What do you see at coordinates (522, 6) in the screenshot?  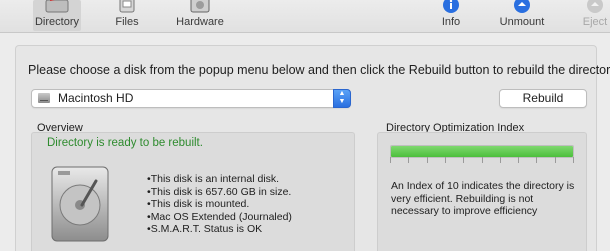 I see `unmount-icon` at bounding box center [522, 6].